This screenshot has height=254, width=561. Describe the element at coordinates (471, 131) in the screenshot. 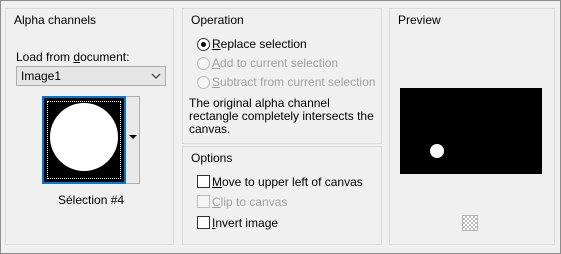

I see `preview-canvas` at that location.